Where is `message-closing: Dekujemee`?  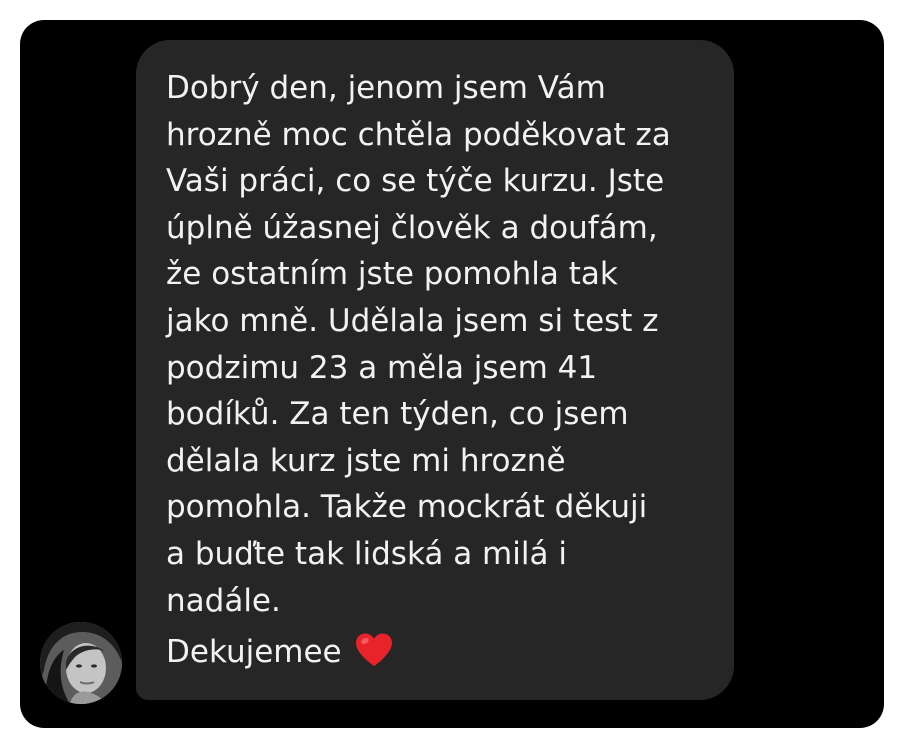 message-closing: Dekujemee is located at coordinates (280, 655).